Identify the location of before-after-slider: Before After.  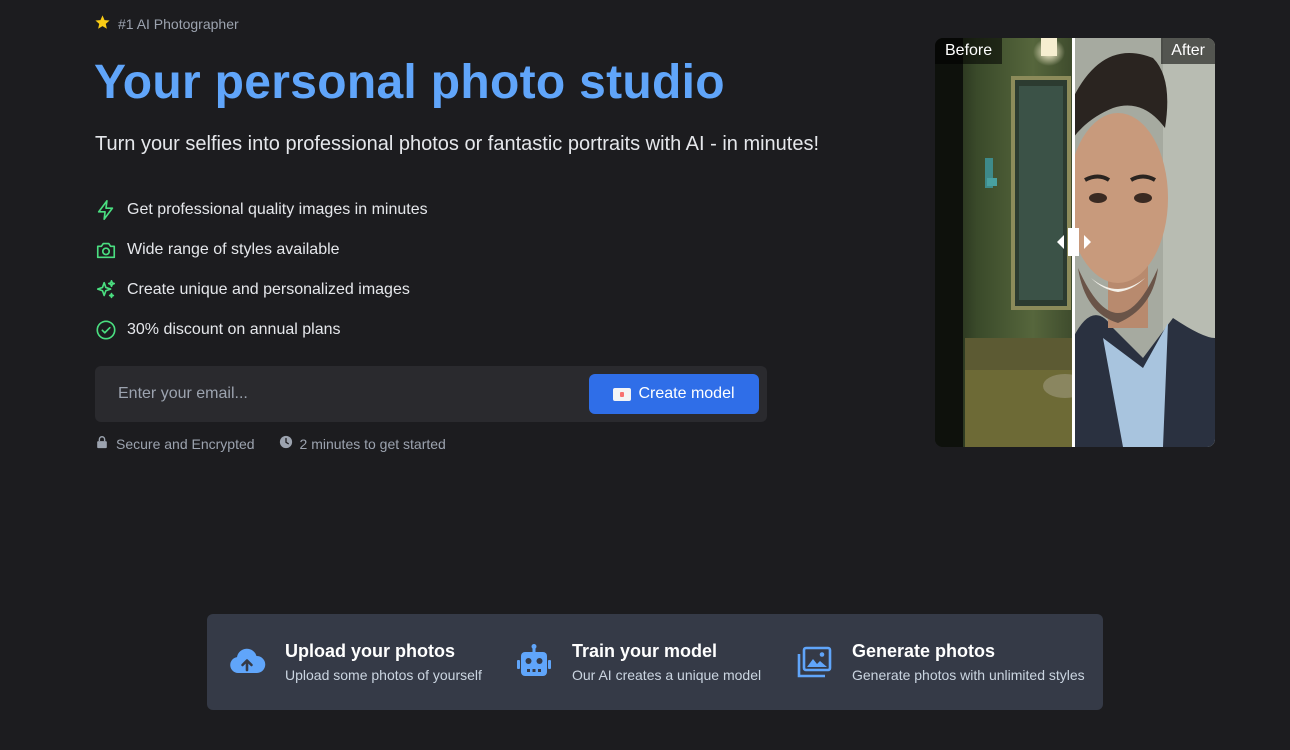
(1075, 242).